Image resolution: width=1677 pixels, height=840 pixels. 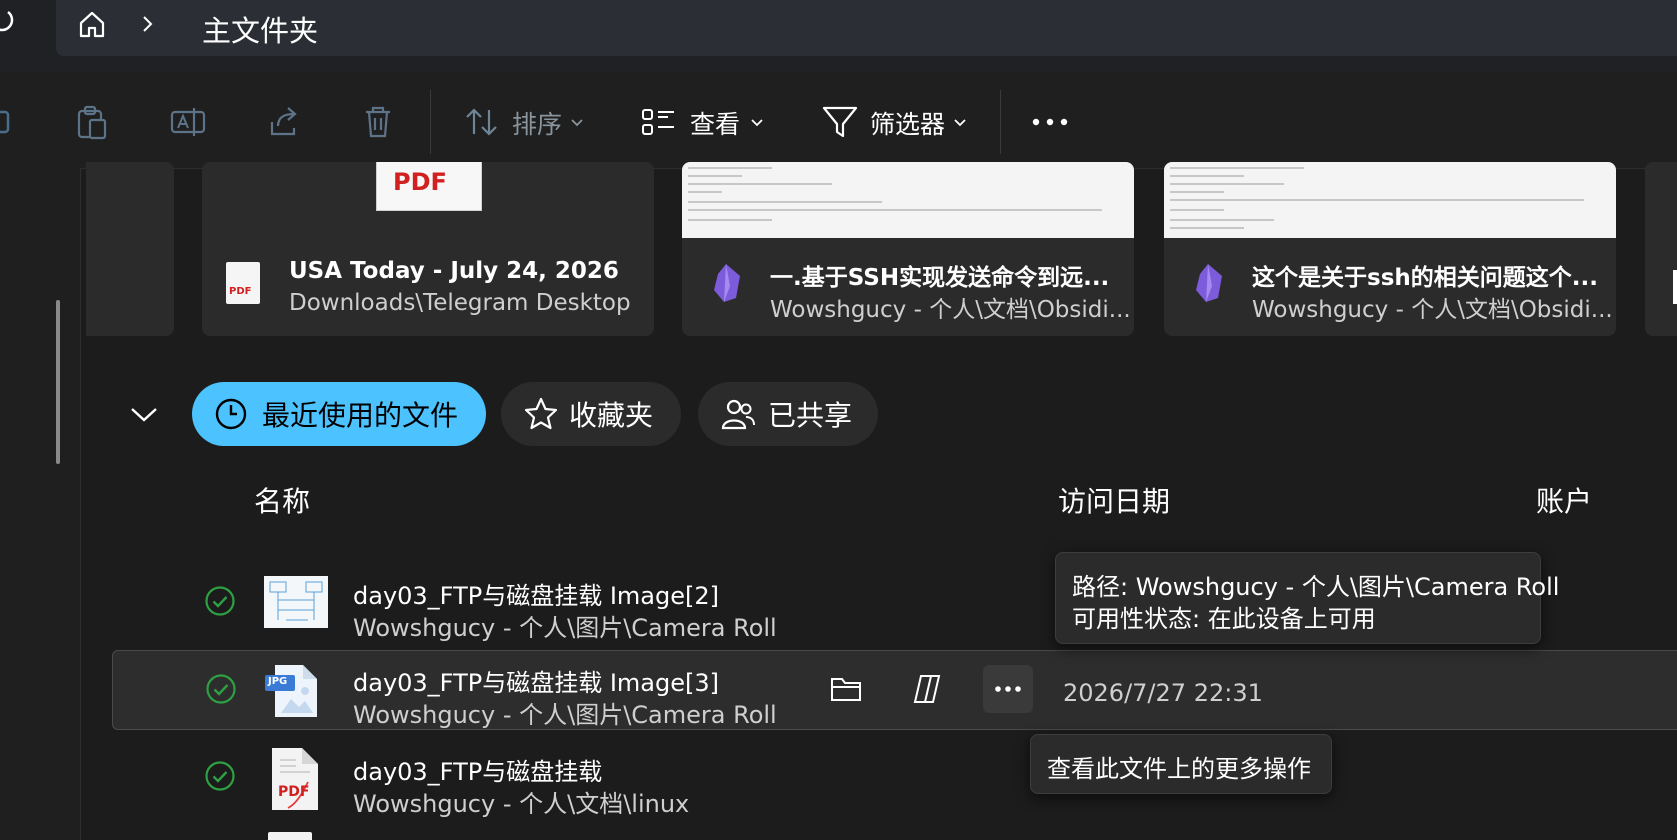 What do you see at coordinates (360, 415) in the screenshot?
I see `tab-label: 最近使用的文件` at bounding box center [360, 415].